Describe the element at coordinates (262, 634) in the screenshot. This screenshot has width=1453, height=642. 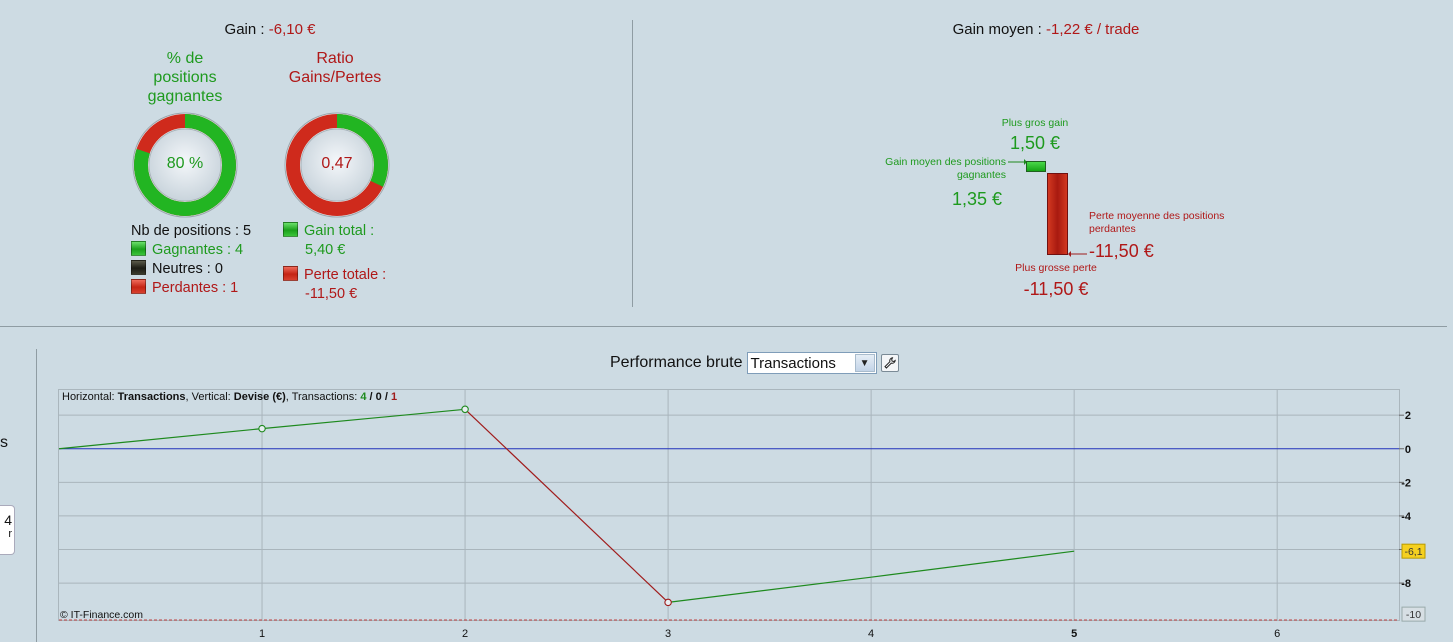
I see `x-tick-label: 1` at that location.